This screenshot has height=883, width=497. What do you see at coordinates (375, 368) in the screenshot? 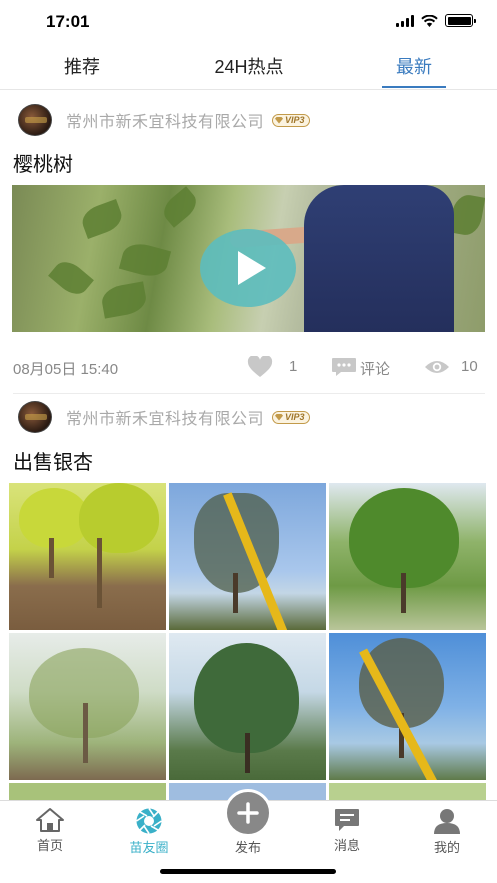
I see `comment-label: 评论` at bounding box center [375, 368].